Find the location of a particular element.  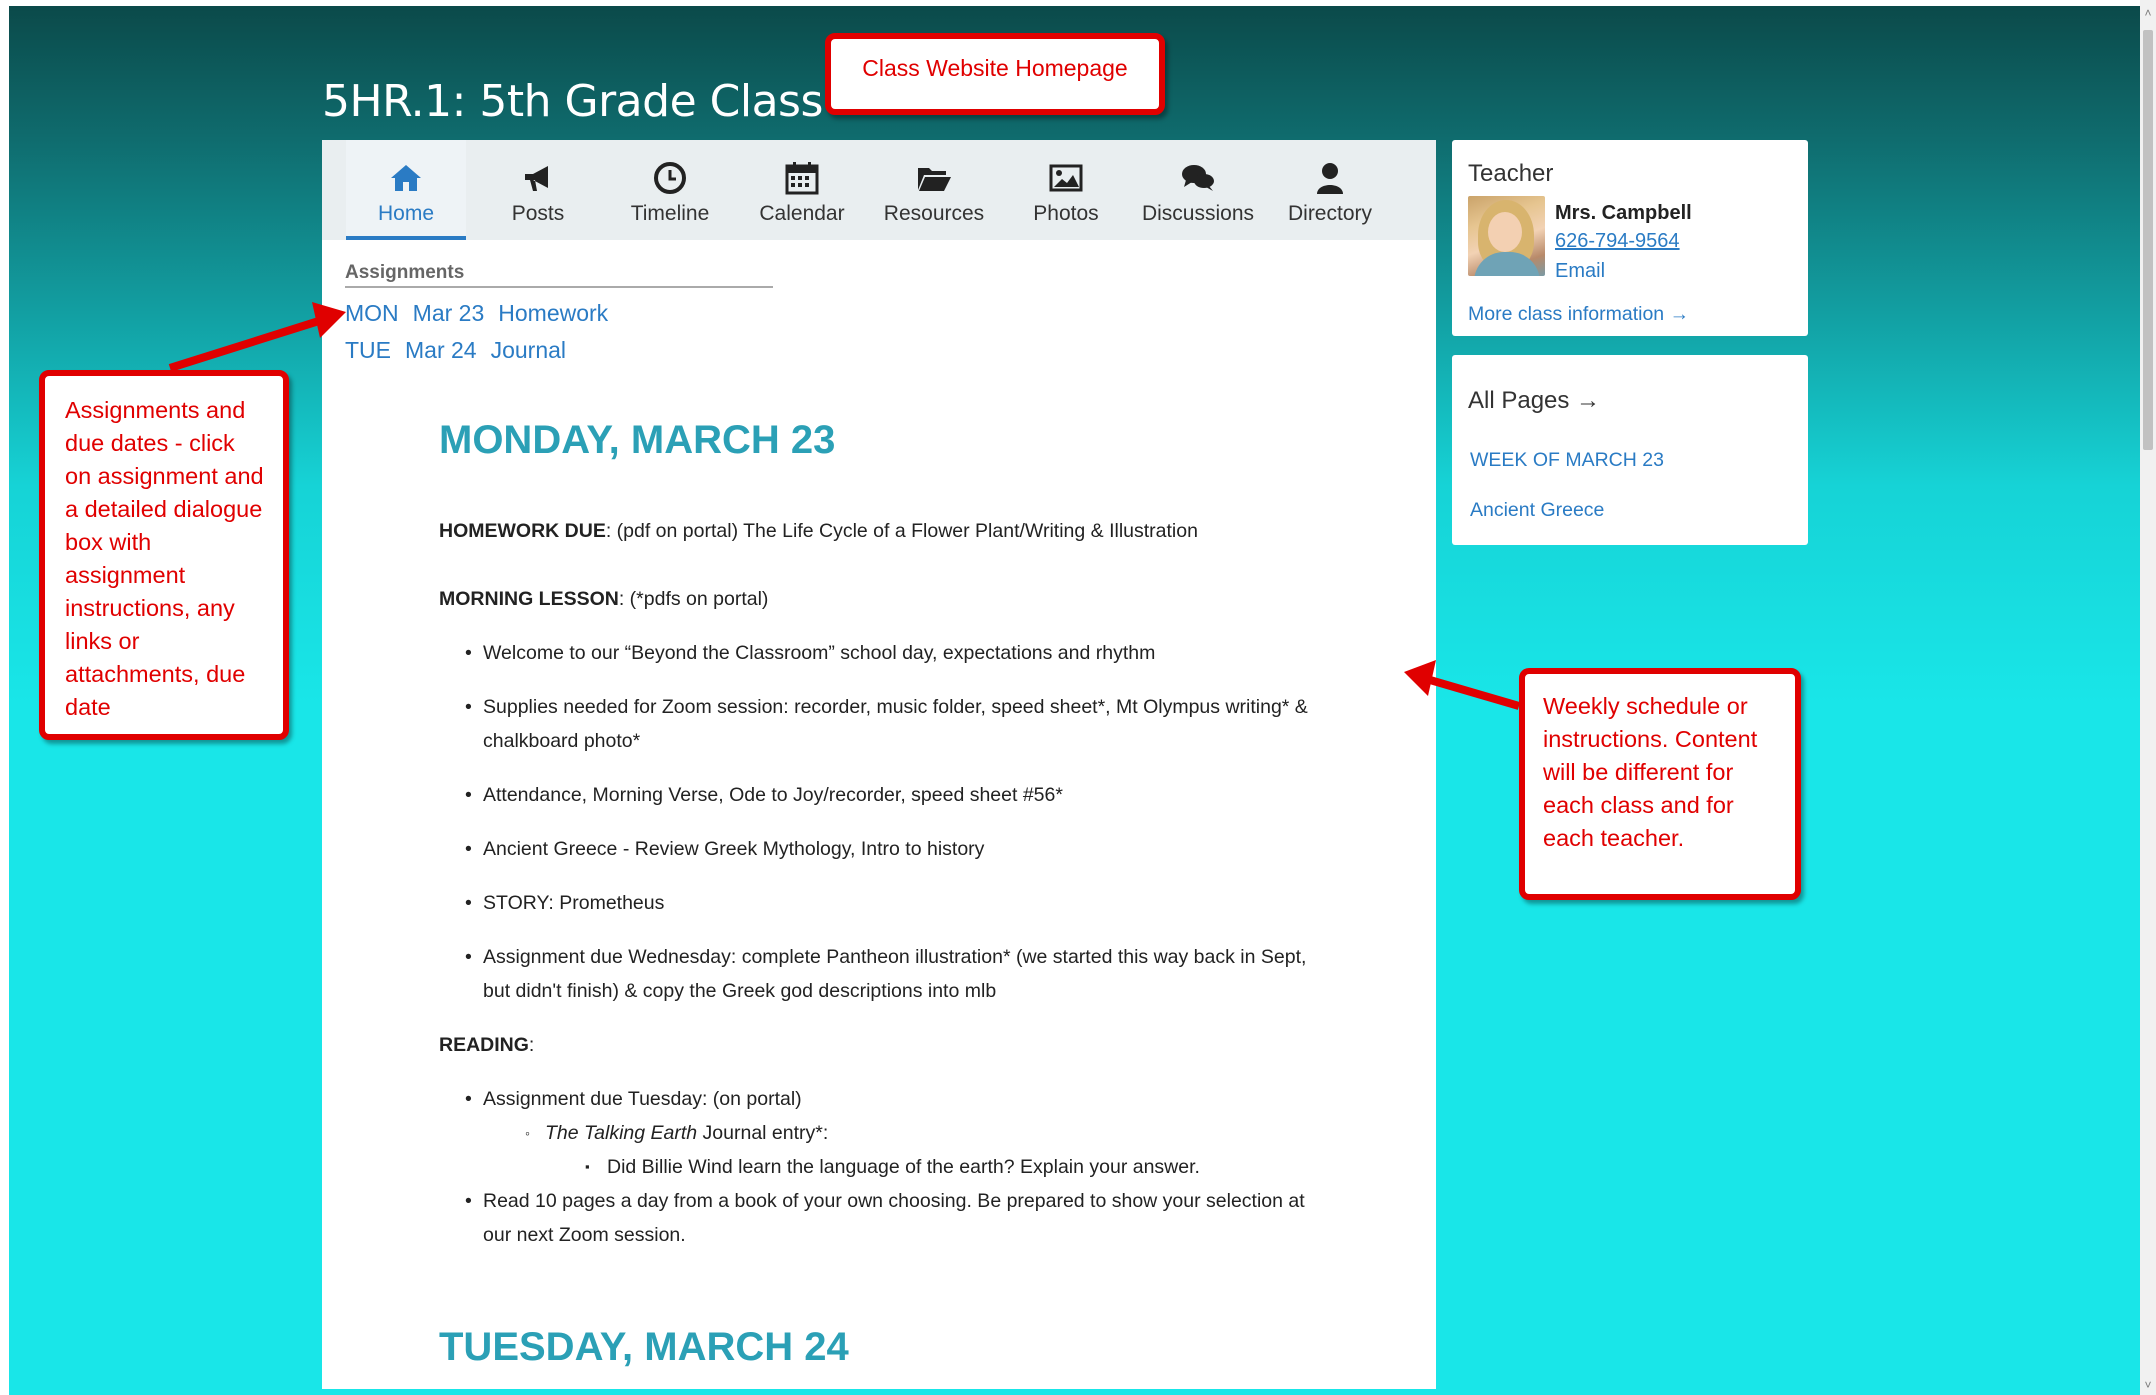

homework-label: HOMEWORK DUE is located at coordinates (522, 531).